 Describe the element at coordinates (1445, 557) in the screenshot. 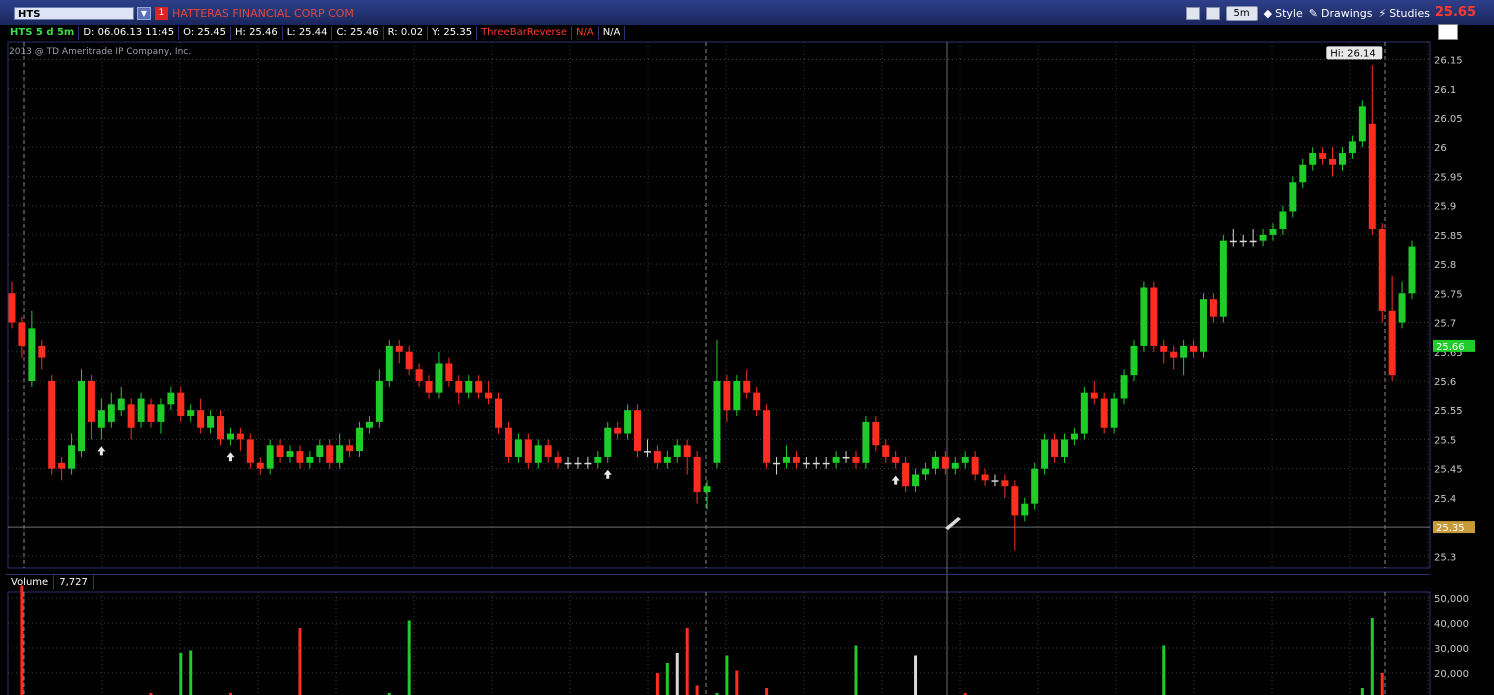

I see `price-tick-label: 25.3` at that location.